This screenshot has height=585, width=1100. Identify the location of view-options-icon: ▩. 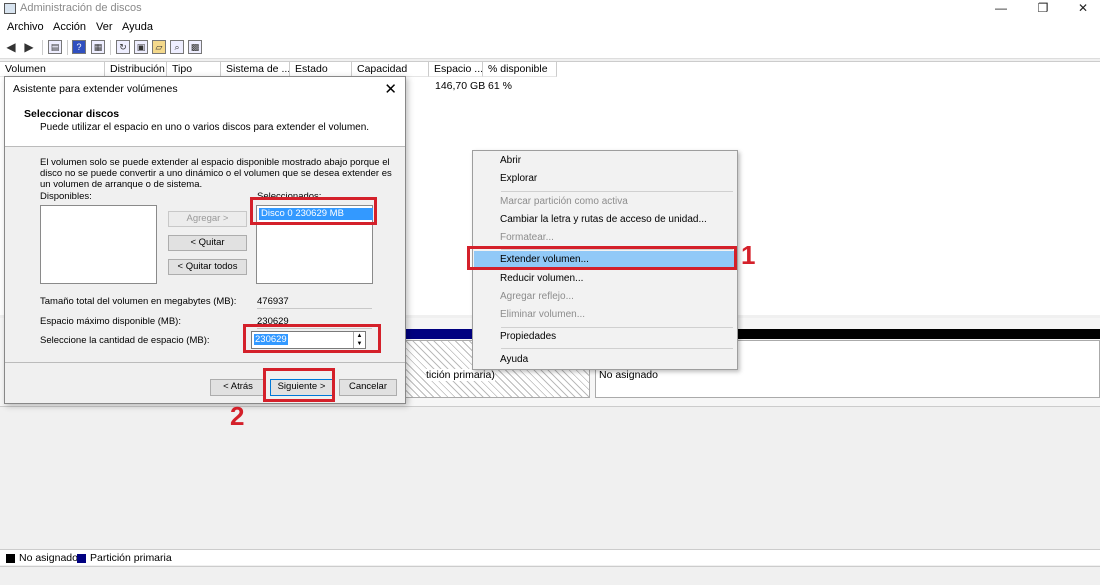
(195, 47).